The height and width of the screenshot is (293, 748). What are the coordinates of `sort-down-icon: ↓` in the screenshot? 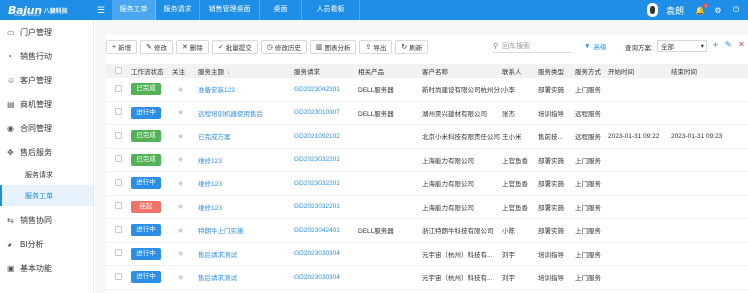 It's located at (228, 72).